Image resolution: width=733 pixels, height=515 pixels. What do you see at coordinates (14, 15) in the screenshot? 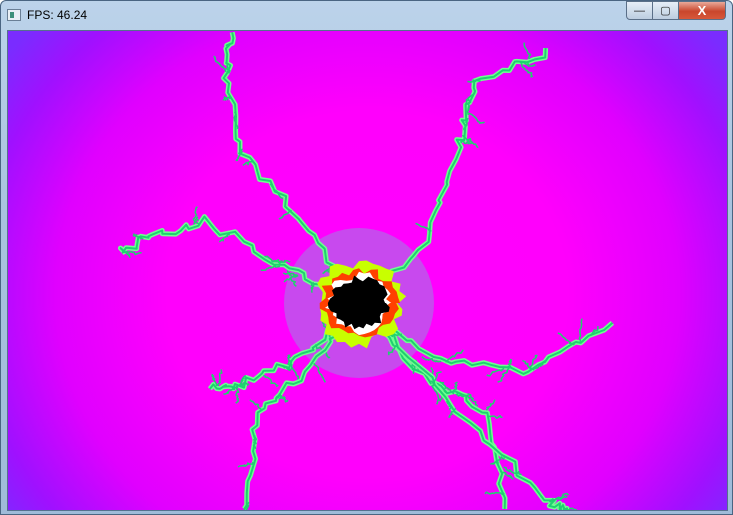
I see `app-window-icon` at bounding box center [14, 15].